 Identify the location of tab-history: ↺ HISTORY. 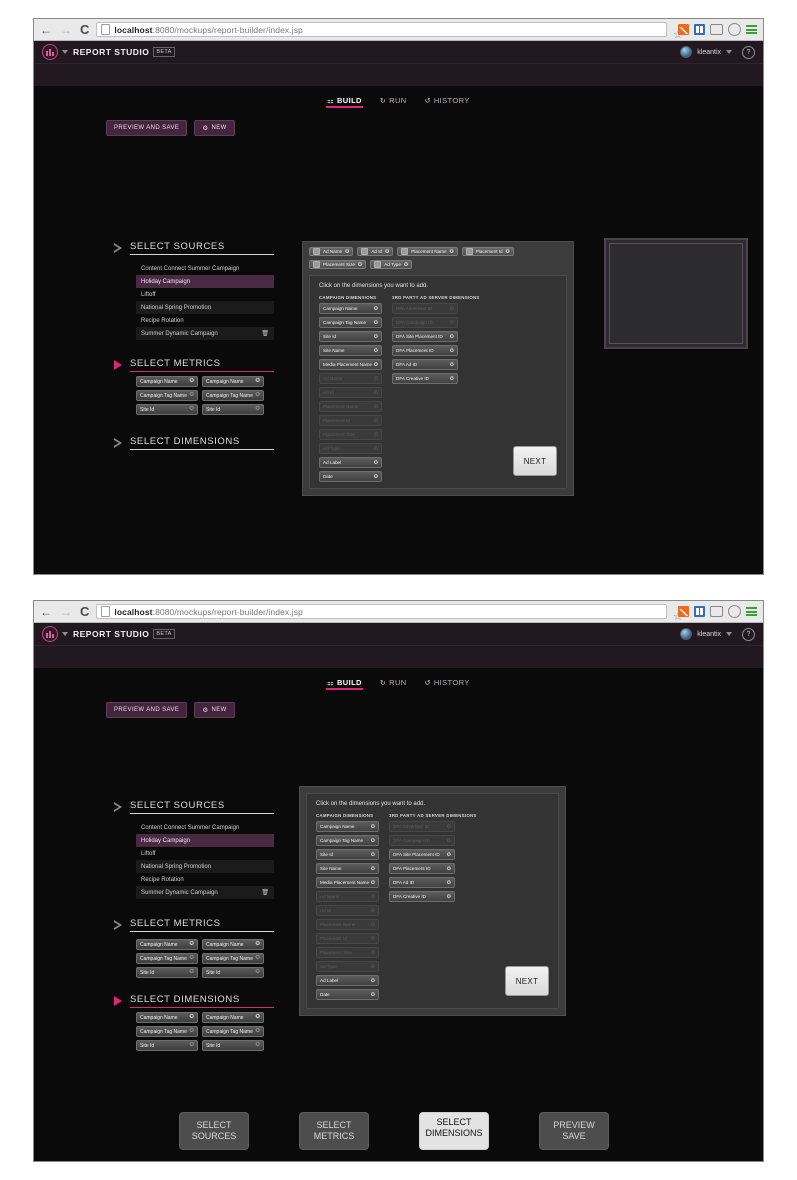
(447, 684).